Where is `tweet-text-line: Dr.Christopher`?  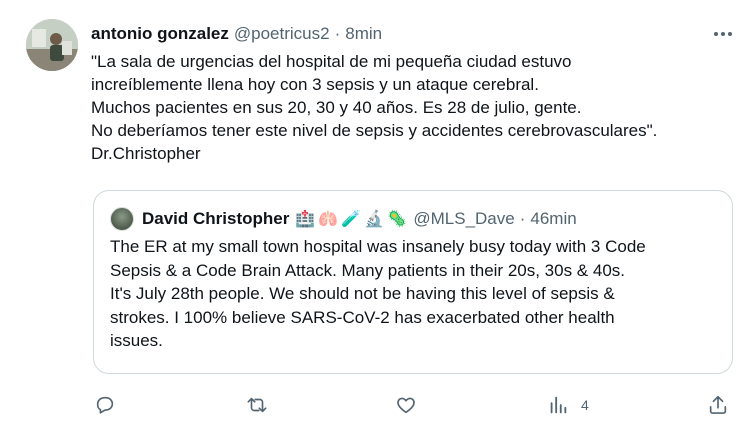 tweet-text-line: Dr.Christopher is located at coordinates (146, 153).